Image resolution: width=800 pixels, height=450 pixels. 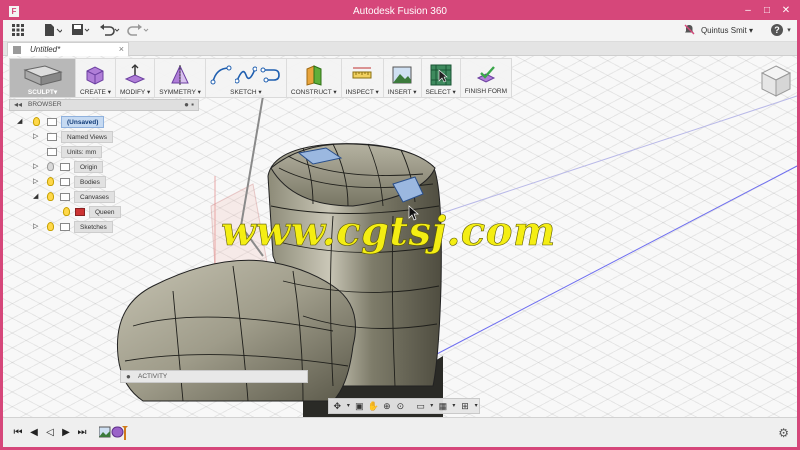 I want to click on browser-options-icon: ● ▪, so click(x=189, y=104).